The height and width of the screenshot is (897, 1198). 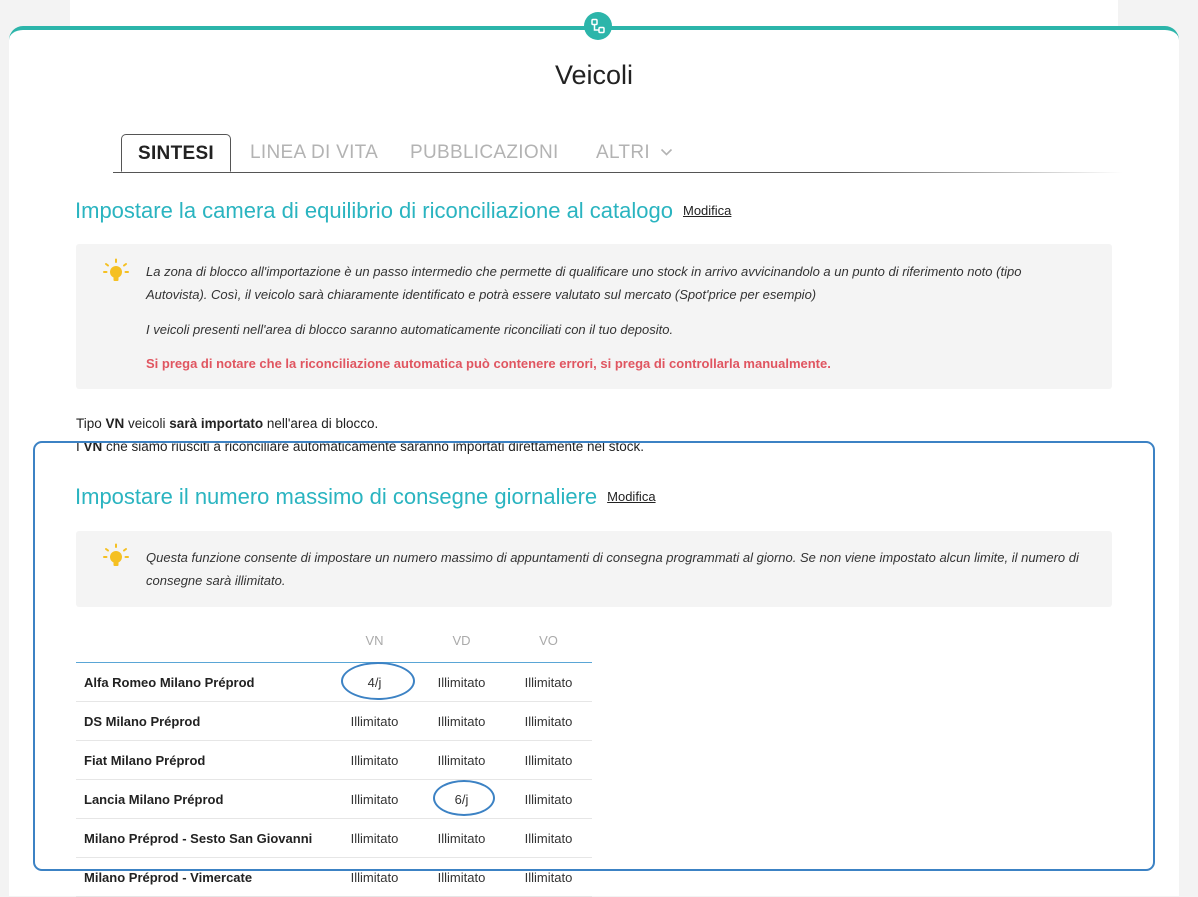 I want to click on column-header-vo: VO, so click(x=548, y=640).